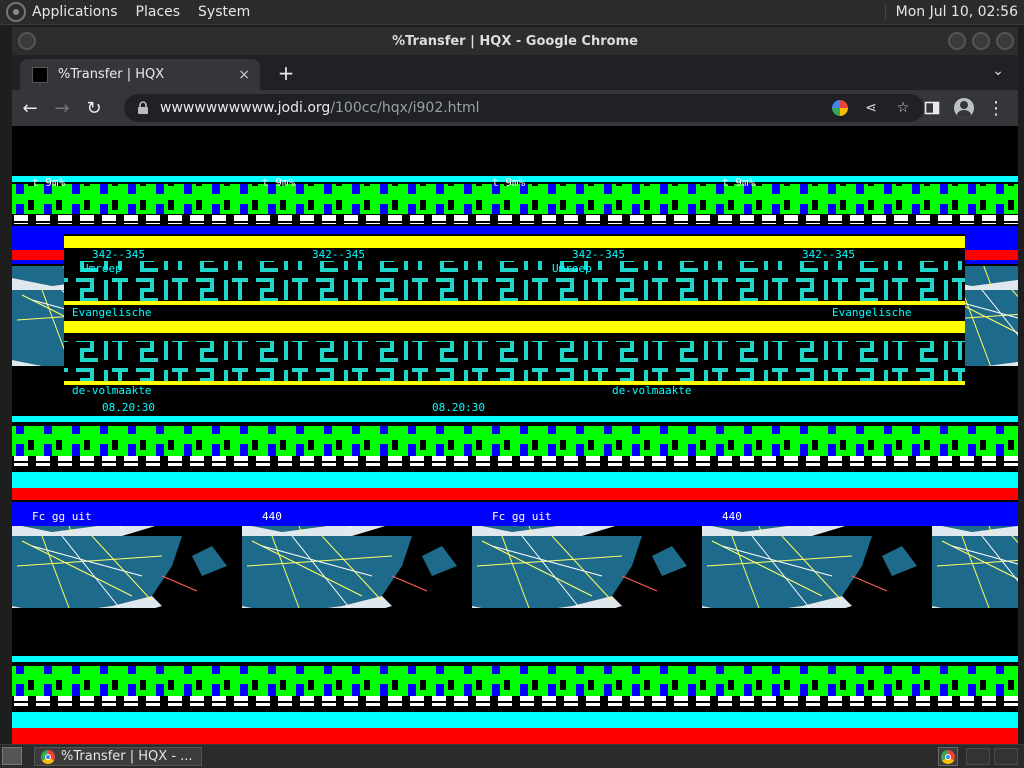 The height and width of the screenshot is (768, 1024). What do you see at coordinates (828, 254) in the screenshot?
I see `glitch-text-4: 342--345` at bounding box center [828, 254].